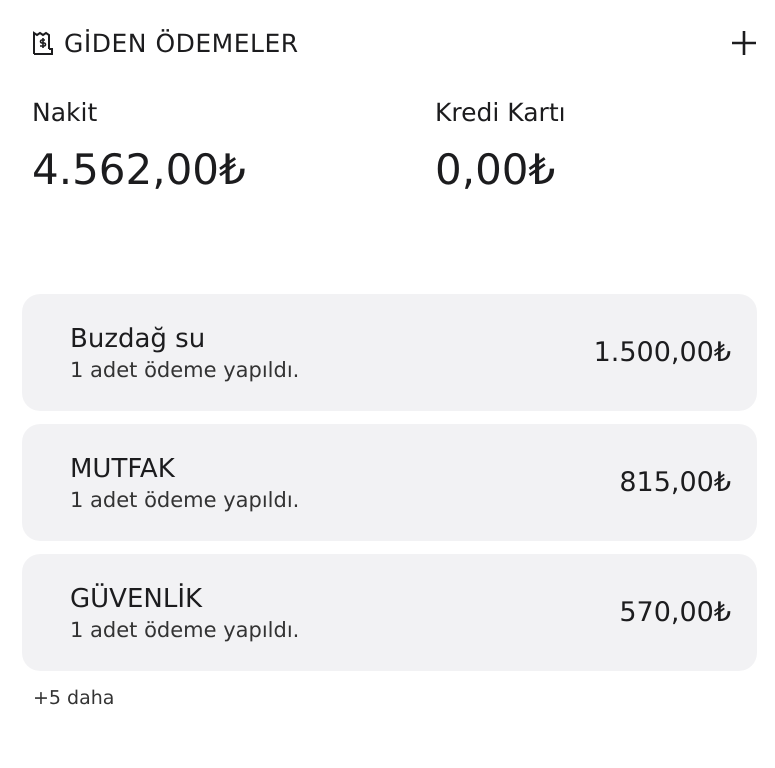 This screenshot has height=768, width=775. I want to click on payment-card: Buzdağ su 1 adet ödeme yapıldı. 1.500,00₺, so click(389, 352).